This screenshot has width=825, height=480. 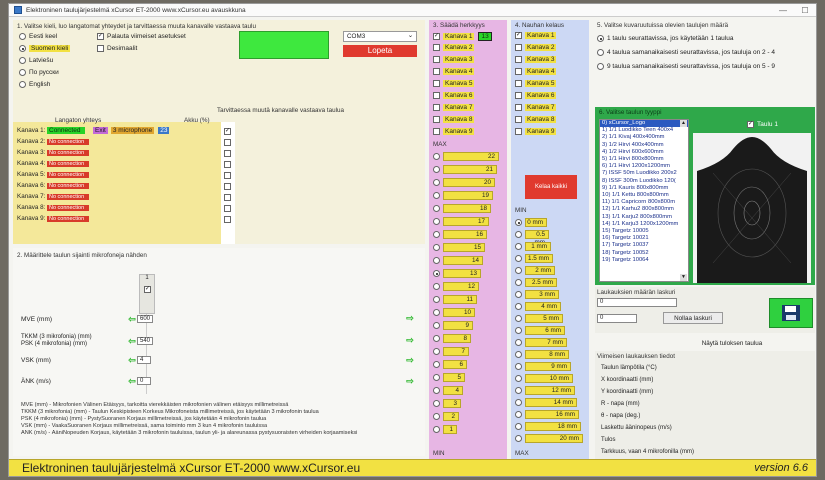 What do you see at coordinates (644, 253) in the screenshot?
I see `target-item: 18) Targetz 10052` at bounding box center [644, 253].